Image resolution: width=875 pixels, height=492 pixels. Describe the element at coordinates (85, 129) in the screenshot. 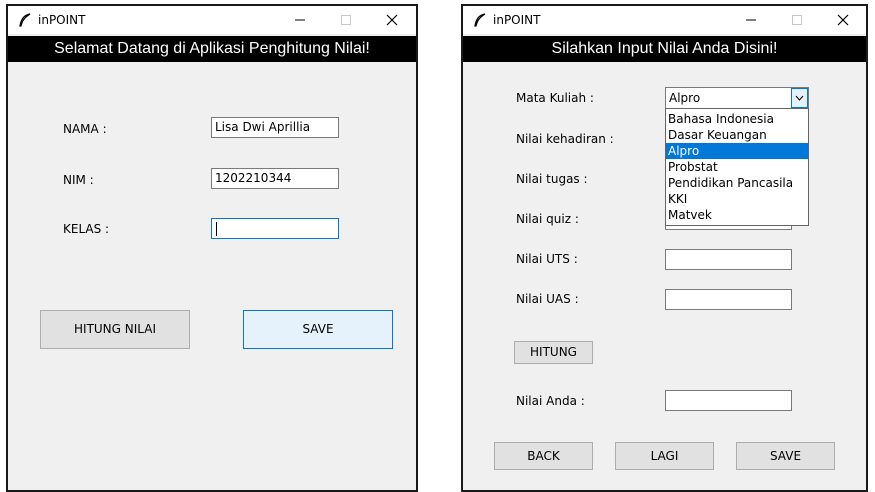

I see `nama-label: NAMA :` at that location.